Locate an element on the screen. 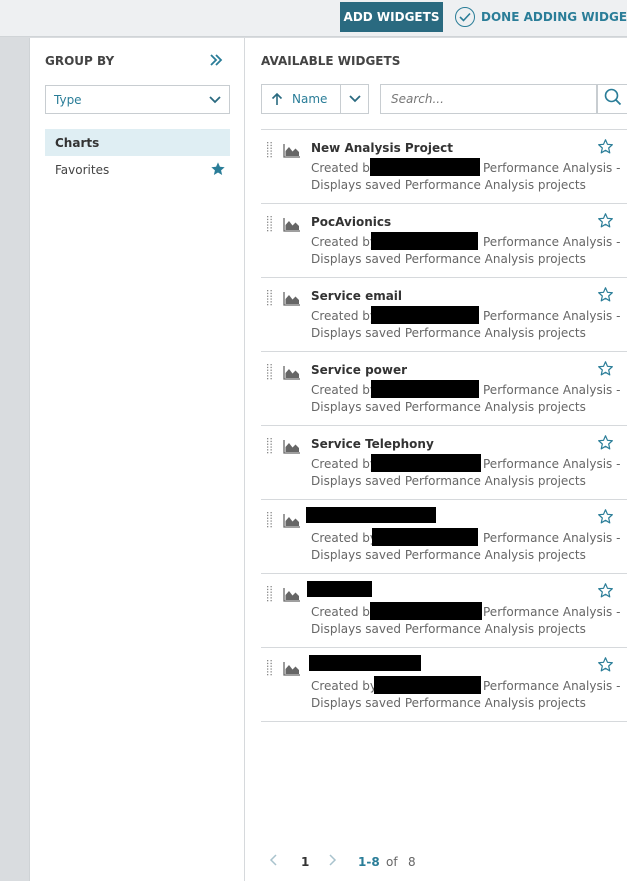 The width and height of the screenshot is (627, 881). group-by-select: Type is located at coordinates (137, 99).